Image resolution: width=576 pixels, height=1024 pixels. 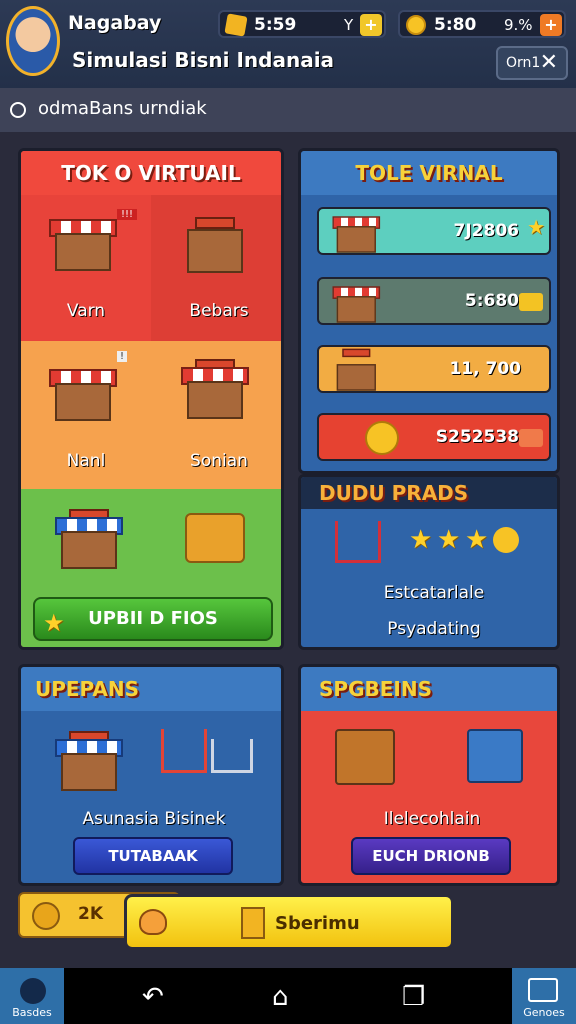 What do you see at coordinates (151, 775) in the screenshot?
I see `upepans-panel: UPEPANS Asunasia Bisinek TUTABAAK` at bounding box center [151, 775].